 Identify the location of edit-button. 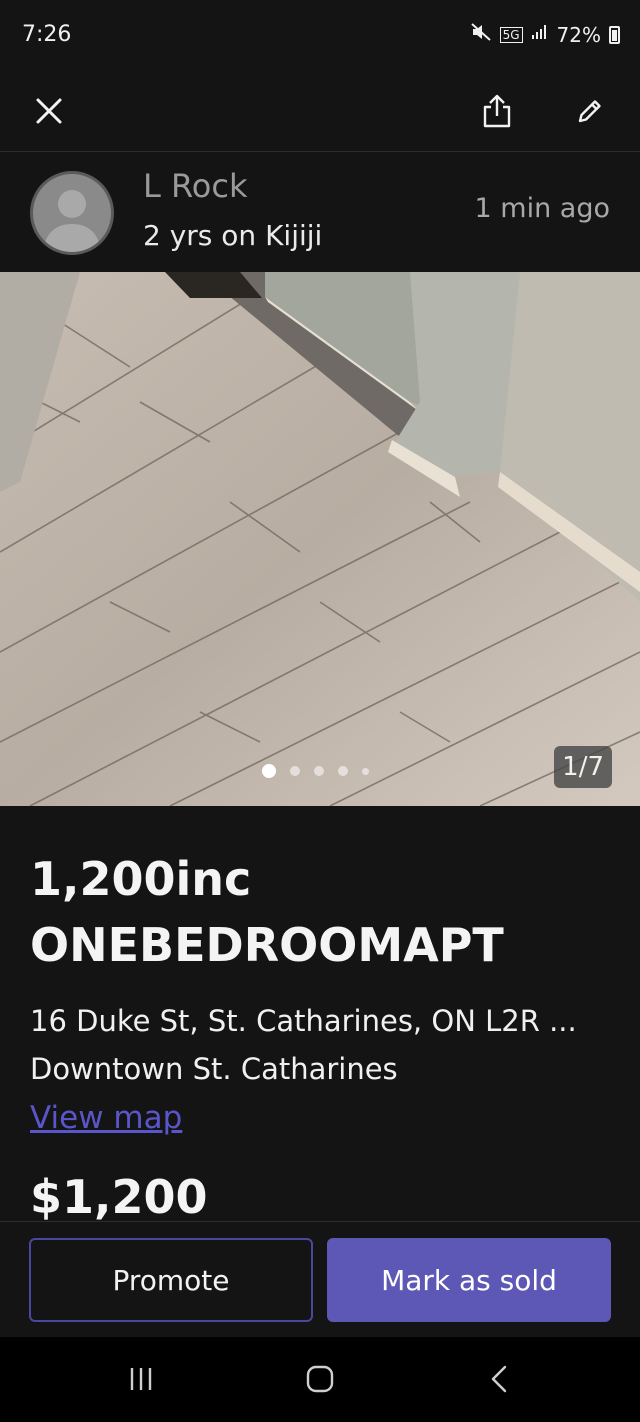
(590, 111).